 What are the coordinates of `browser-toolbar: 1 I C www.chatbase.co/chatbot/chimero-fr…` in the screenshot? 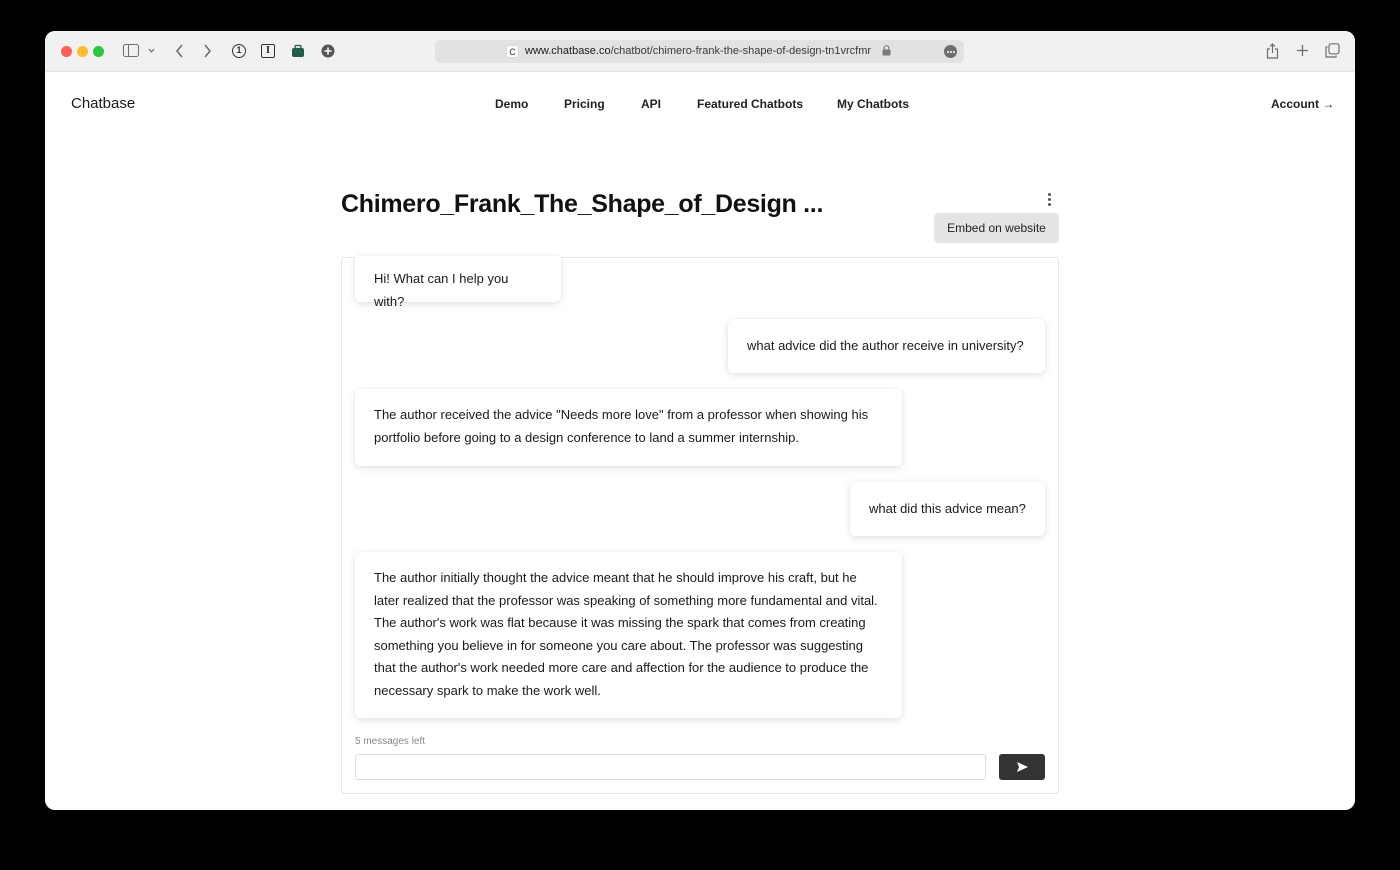 It's located at (700, 51).